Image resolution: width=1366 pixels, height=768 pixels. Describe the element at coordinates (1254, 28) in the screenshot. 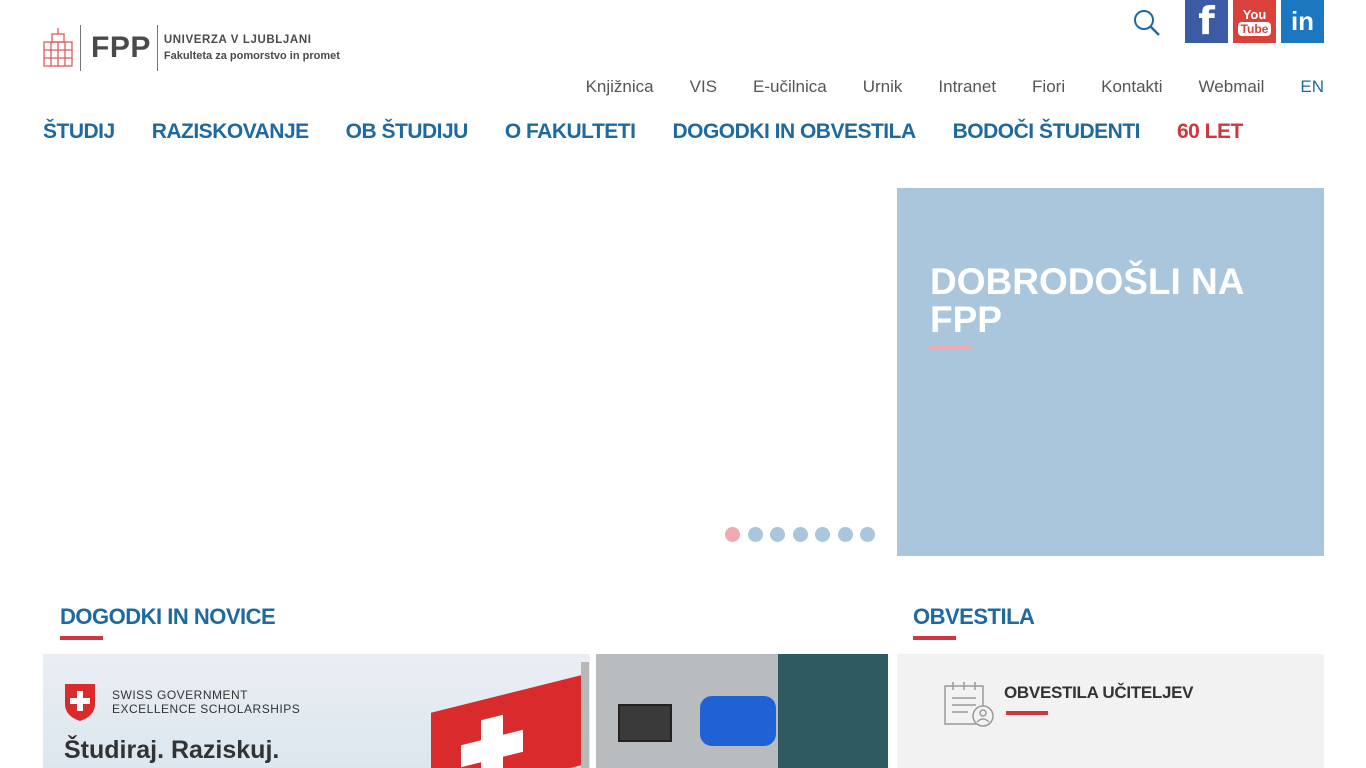

I see `youtube-bottom: Tube` at that location.